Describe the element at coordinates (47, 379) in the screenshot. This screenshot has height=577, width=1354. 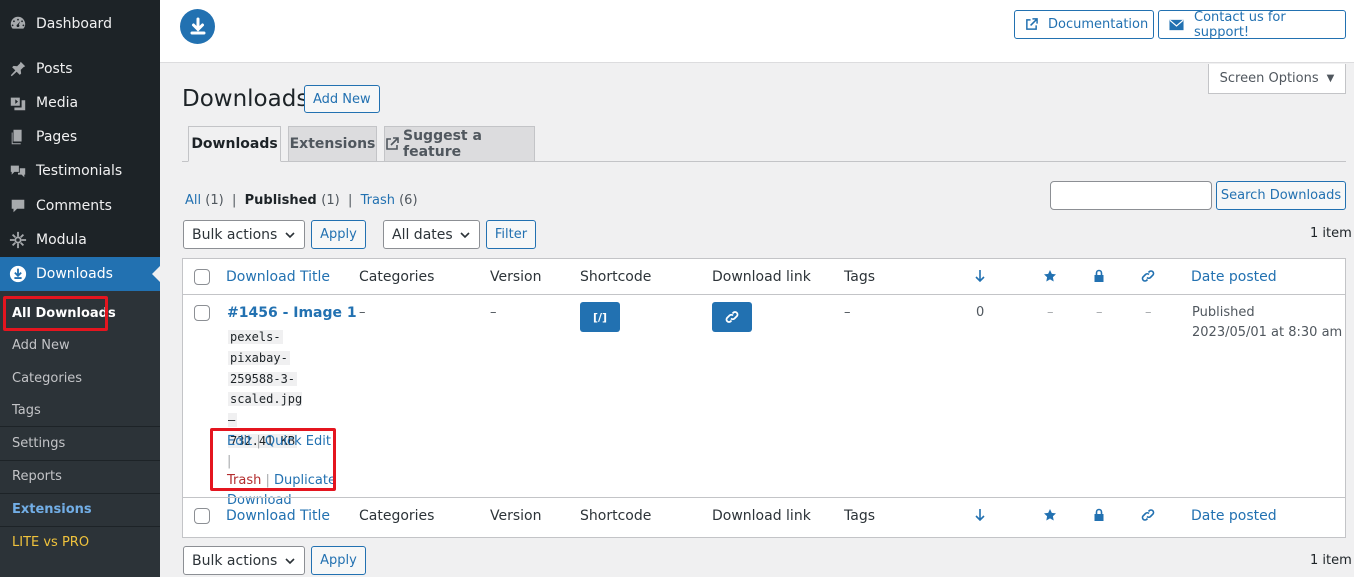
I see `submenu-categories: Categories` at that location.